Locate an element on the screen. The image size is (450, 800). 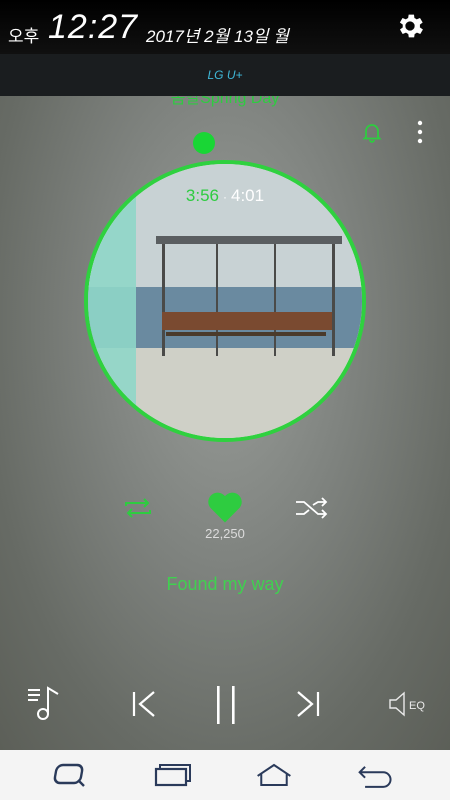
navigation-bar is located at coordinates (225, 775).